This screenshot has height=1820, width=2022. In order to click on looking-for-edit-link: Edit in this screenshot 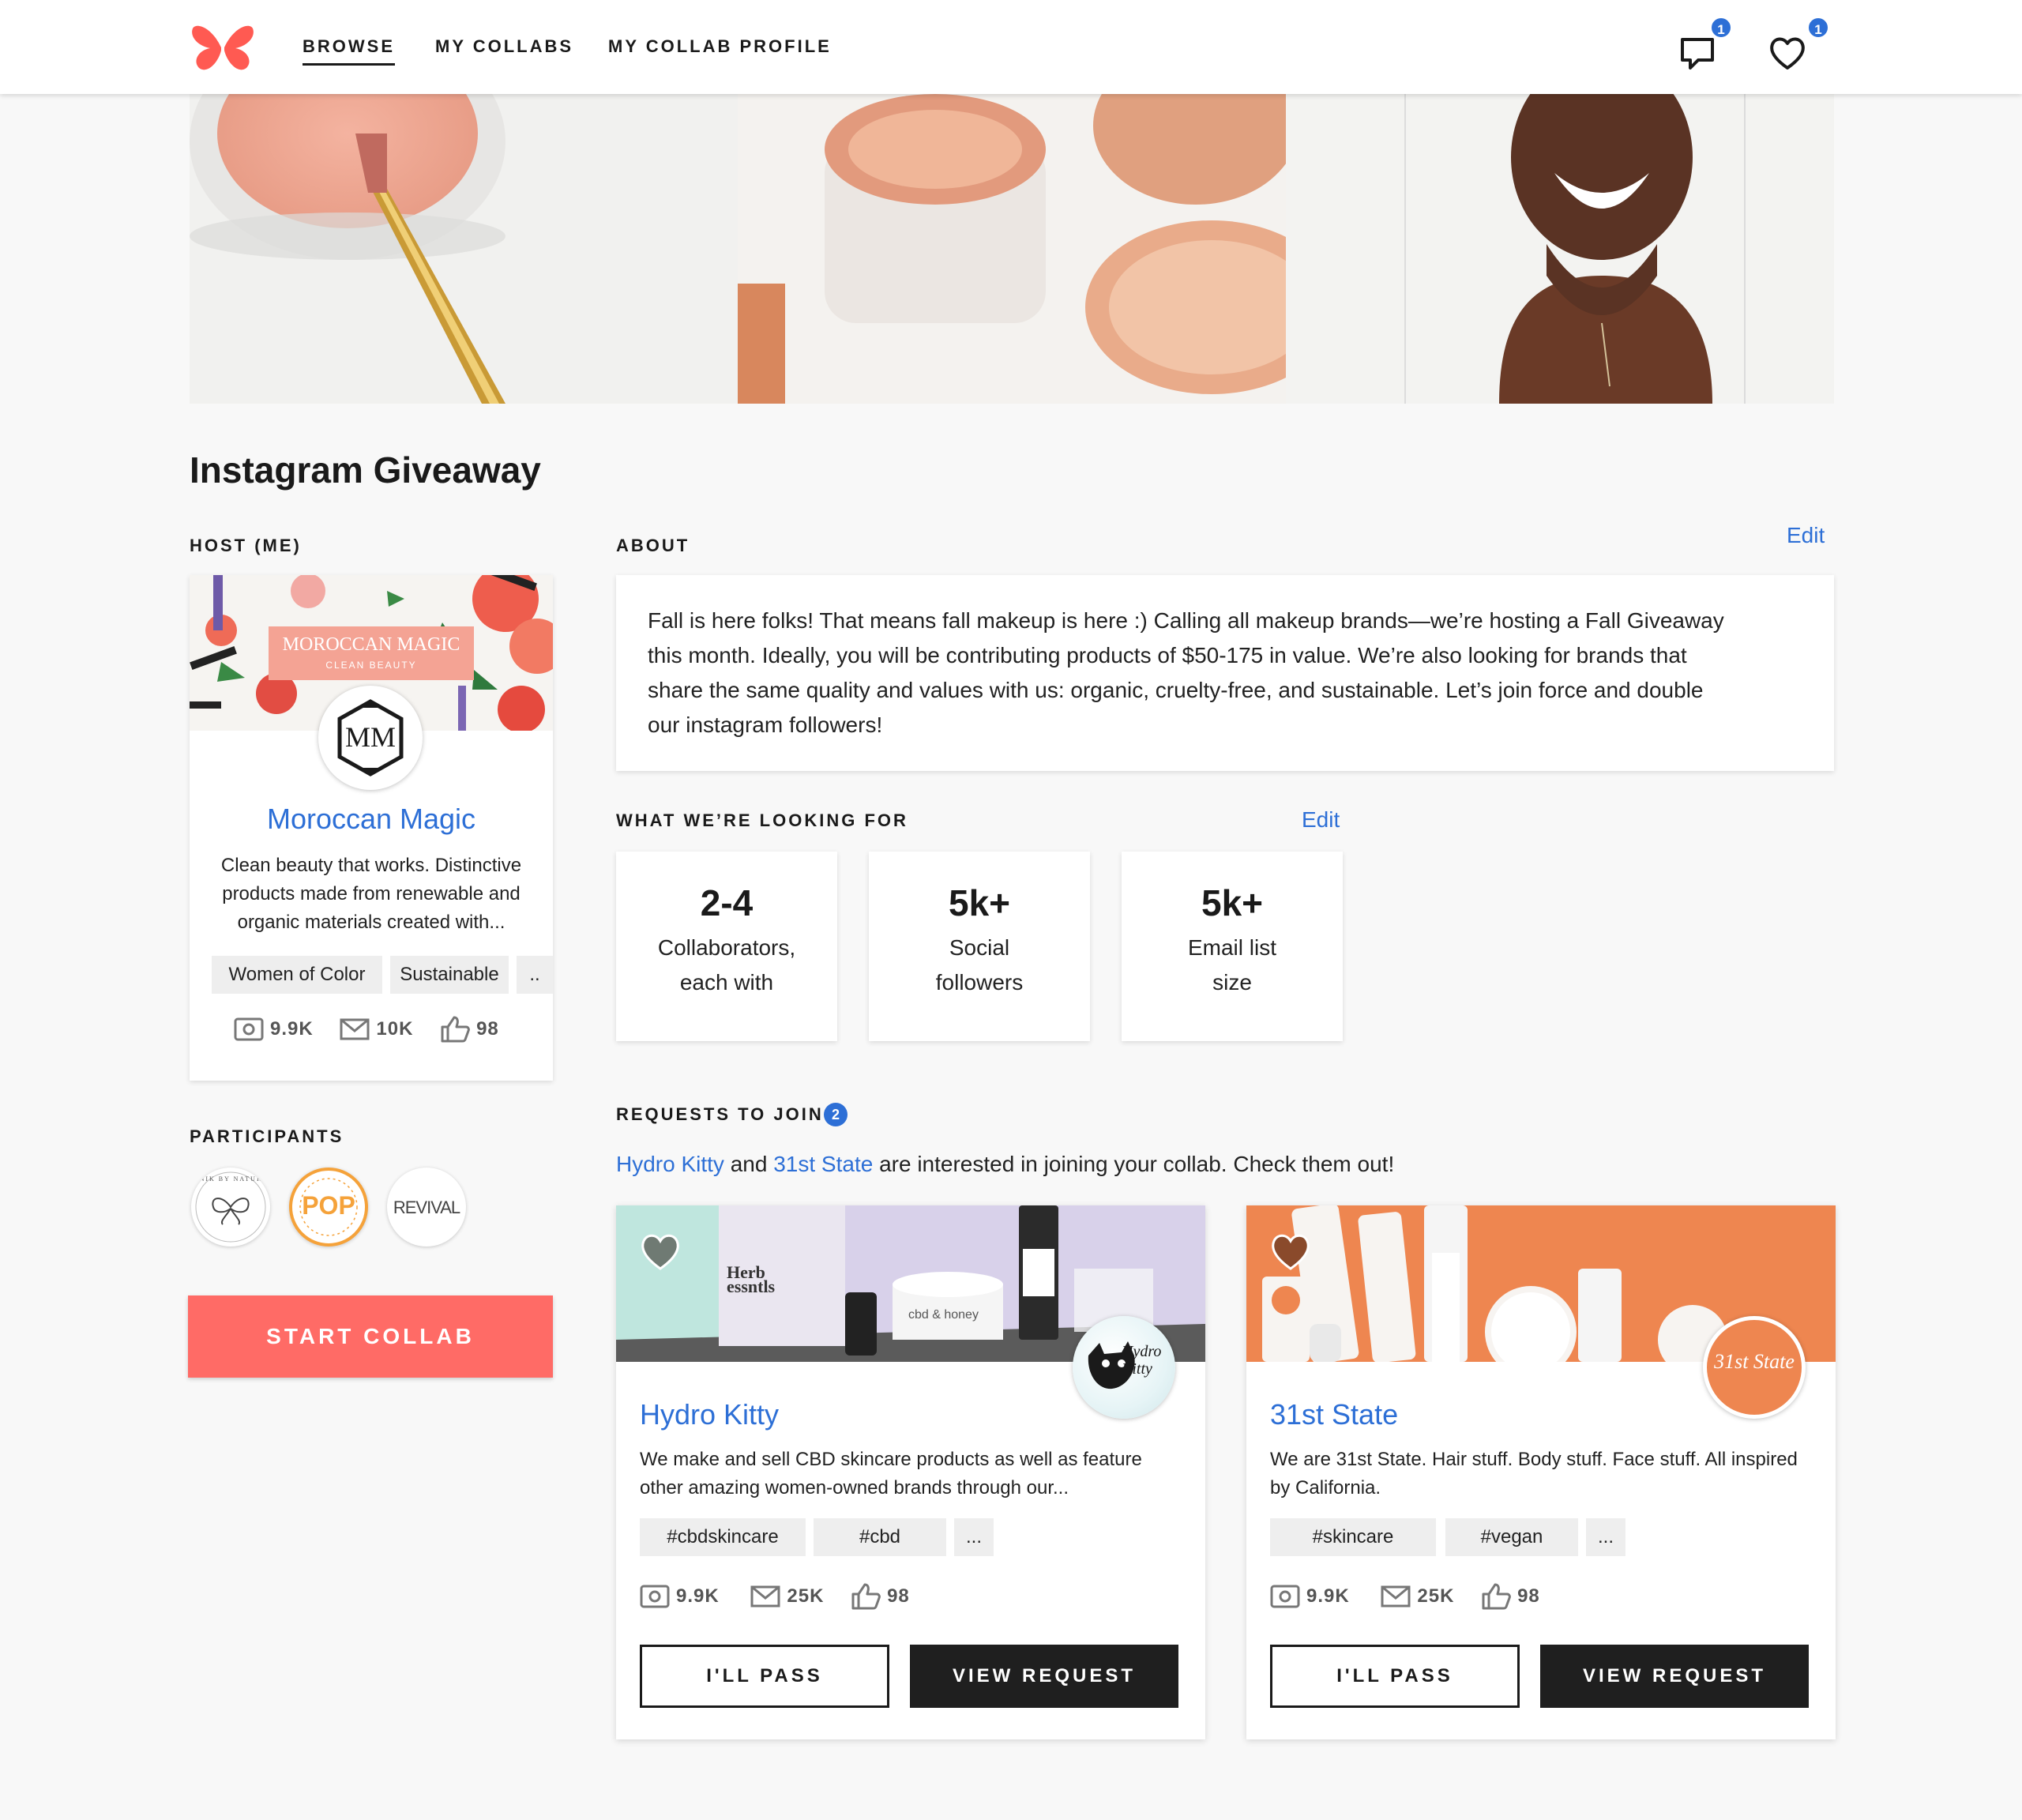, I will do `click(1321, 820)`.